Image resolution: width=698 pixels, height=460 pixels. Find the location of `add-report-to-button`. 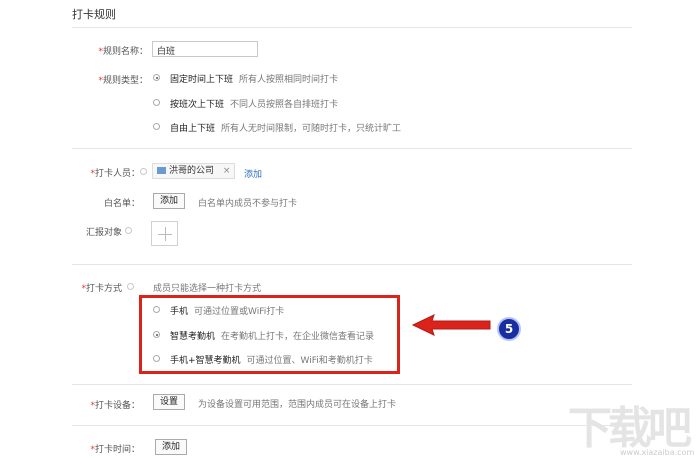

add-report-to-button is located at coordinates (164, 233).